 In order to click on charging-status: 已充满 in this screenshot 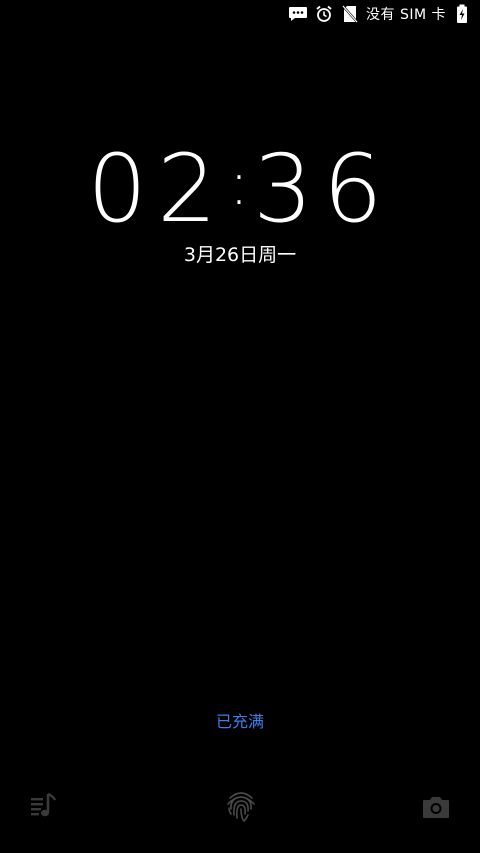, I will do `click(239, 721)`.